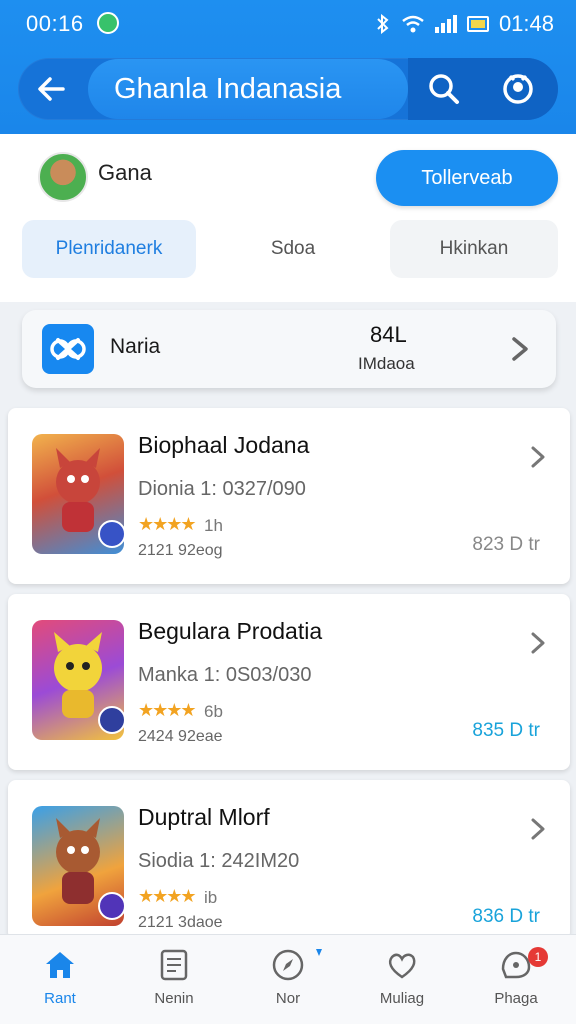  I want to click on app-name: Biophaal Jodana, so click(224, 445).